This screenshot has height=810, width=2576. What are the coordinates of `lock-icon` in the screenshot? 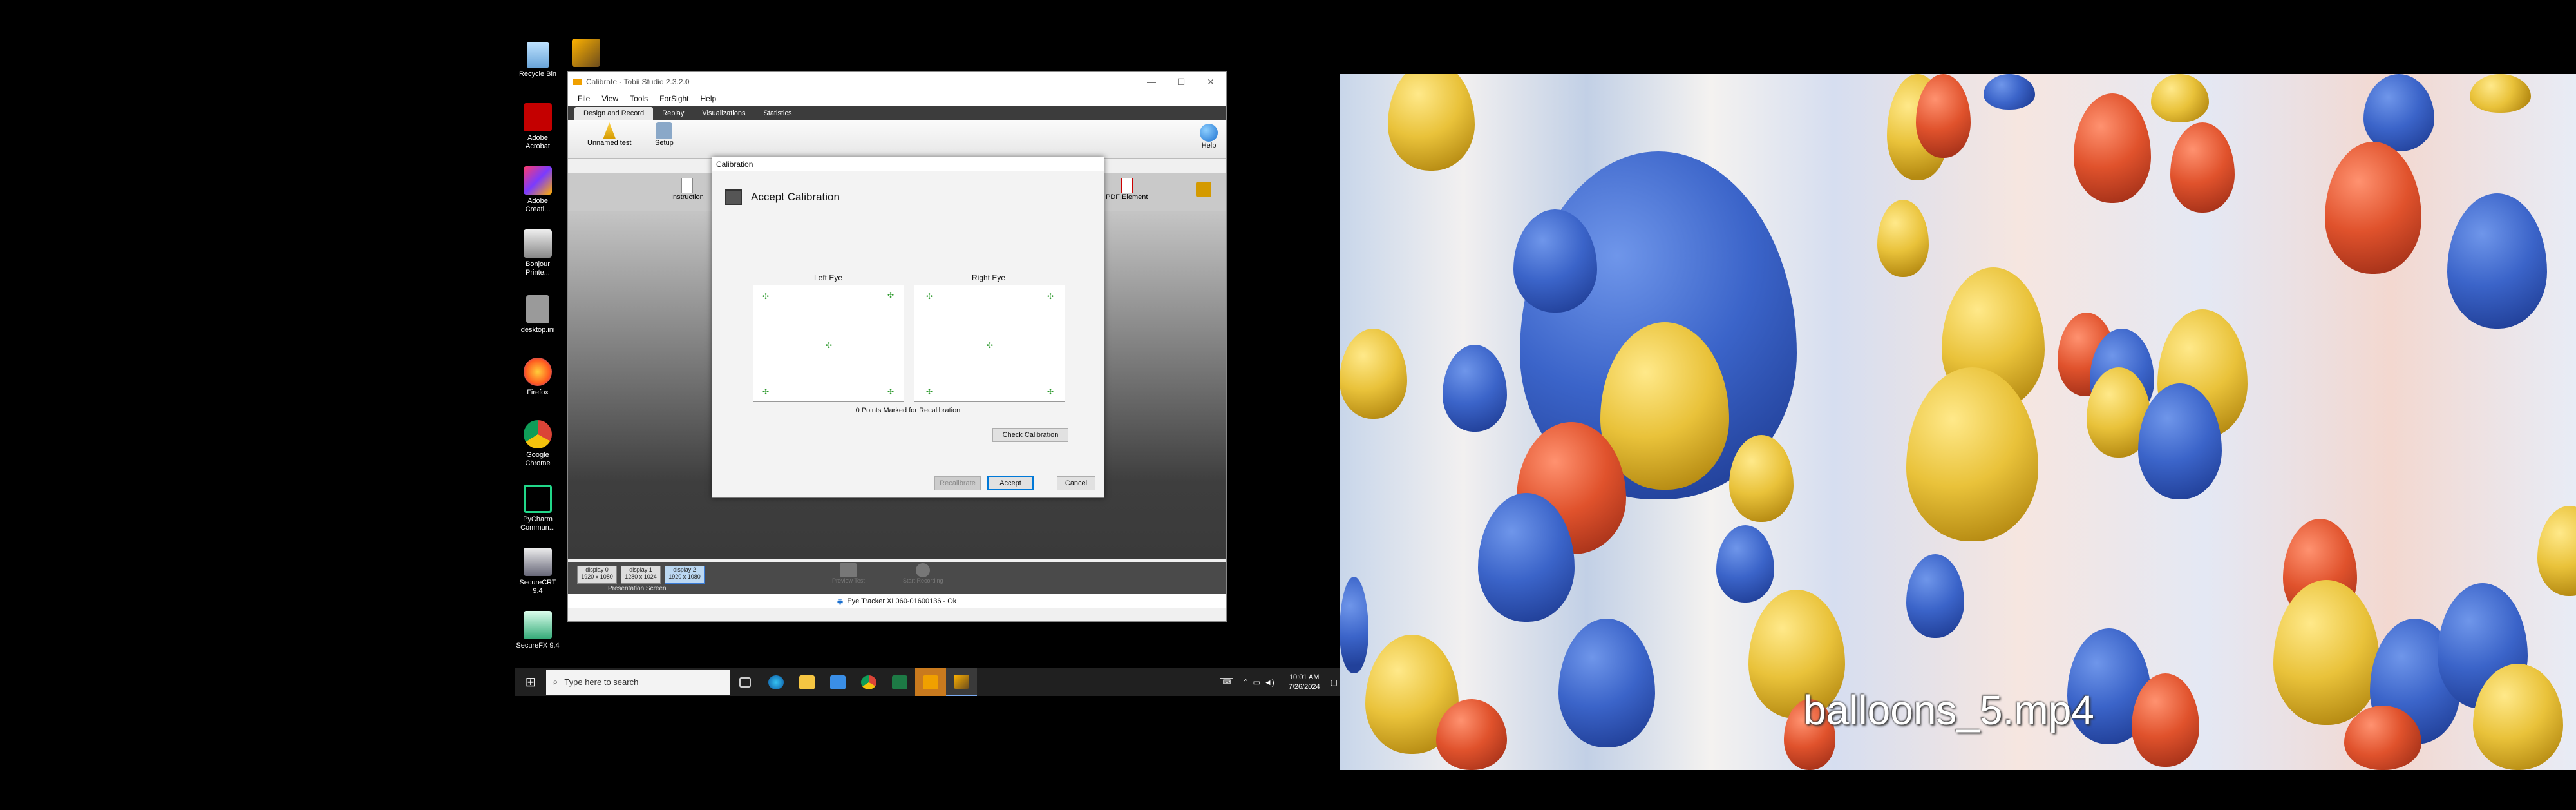 It's located at (1203, 189).